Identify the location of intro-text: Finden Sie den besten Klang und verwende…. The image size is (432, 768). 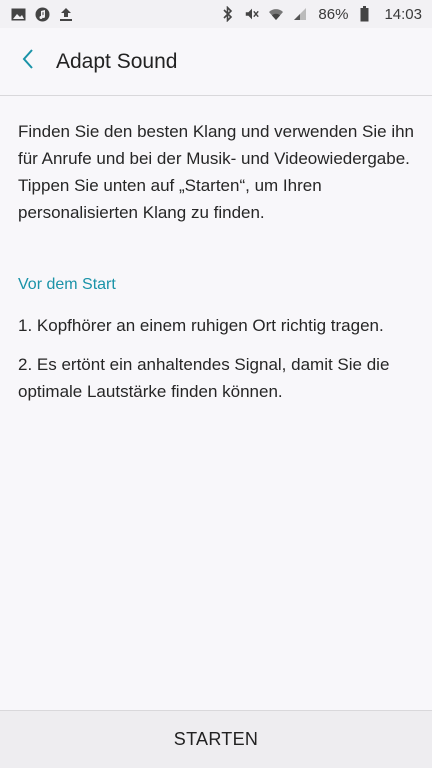
(216, 172).